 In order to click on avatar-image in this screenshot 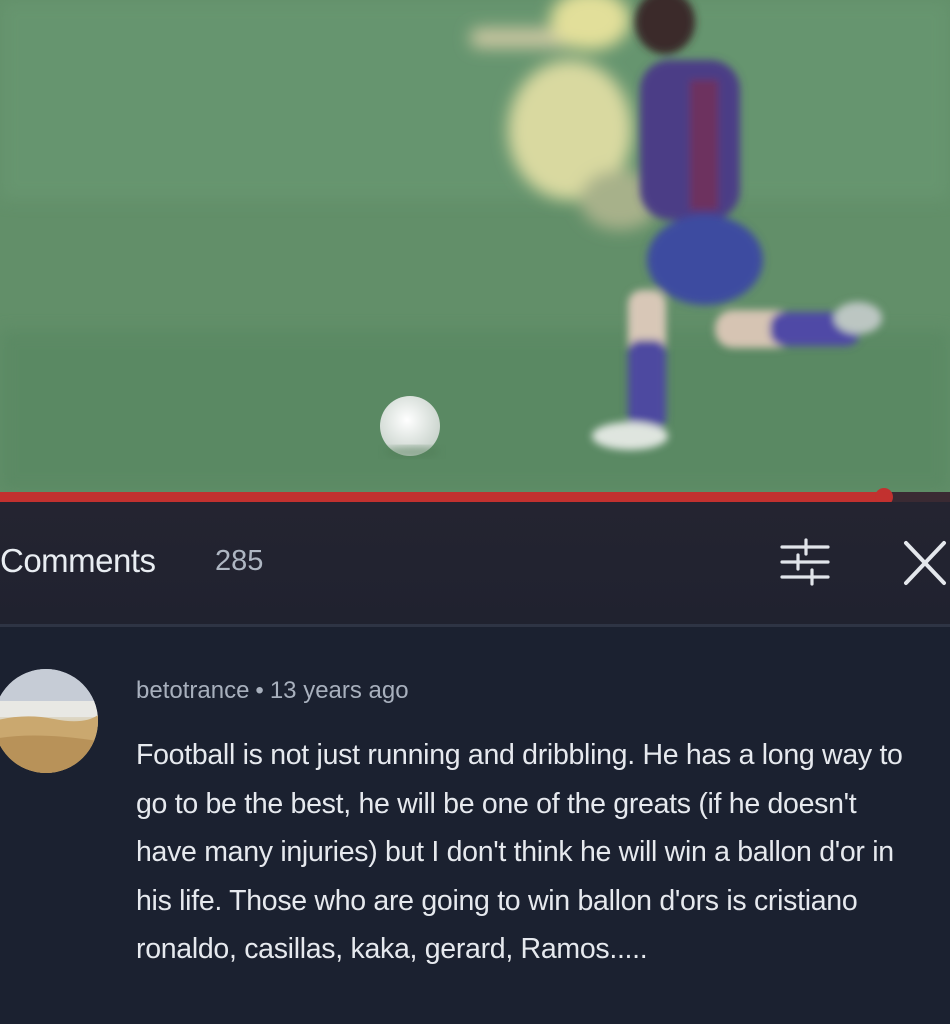, I will do `click(49, 721)`.